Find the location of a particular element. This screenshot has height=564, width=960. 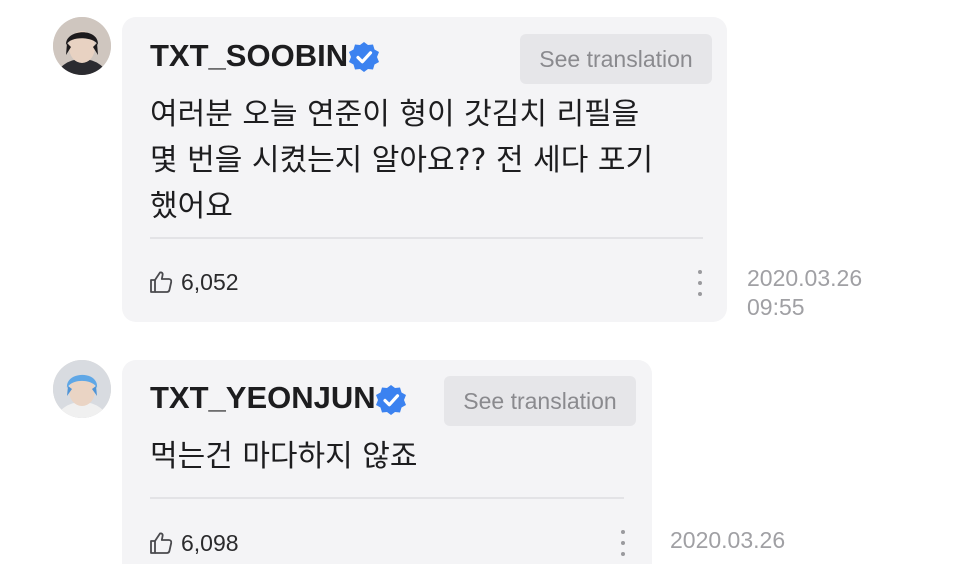

like-count: 6,052 is located at coordinates (210, 282).